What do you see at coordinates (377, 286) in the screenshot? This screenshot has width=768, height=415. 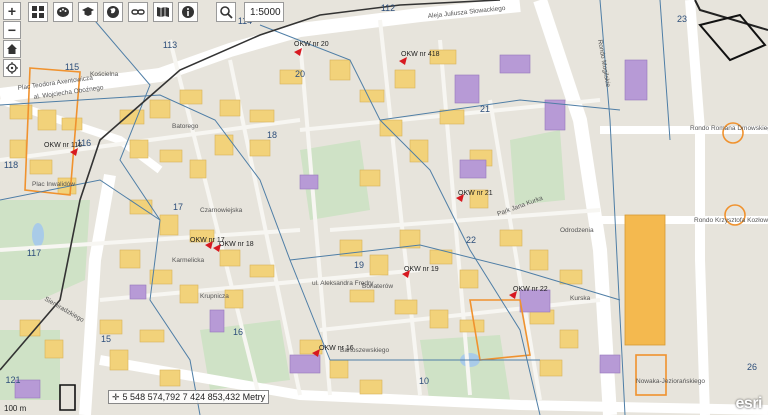 I see `street-label: Bohaterów` at bounding box center [377, 286].